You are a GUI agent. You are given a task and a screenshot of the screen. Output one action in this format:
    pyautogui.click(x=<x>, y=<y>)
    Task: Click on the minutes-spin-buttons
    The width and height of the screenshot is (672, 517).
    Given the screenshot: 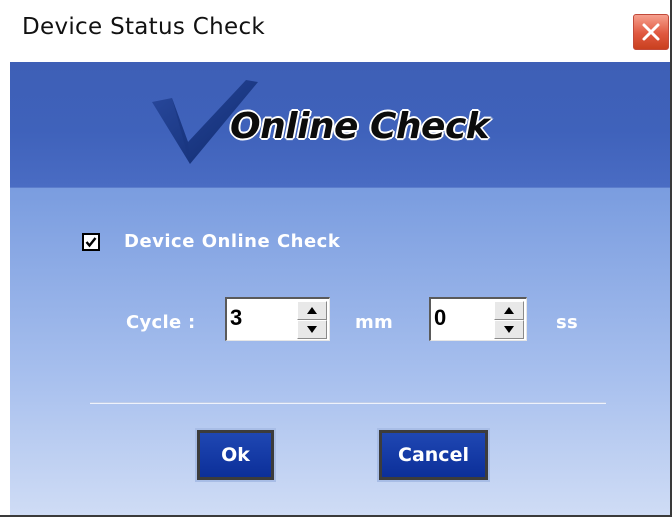 What is the action you would take?
    pyautogui.click(x=312, y=320)
    